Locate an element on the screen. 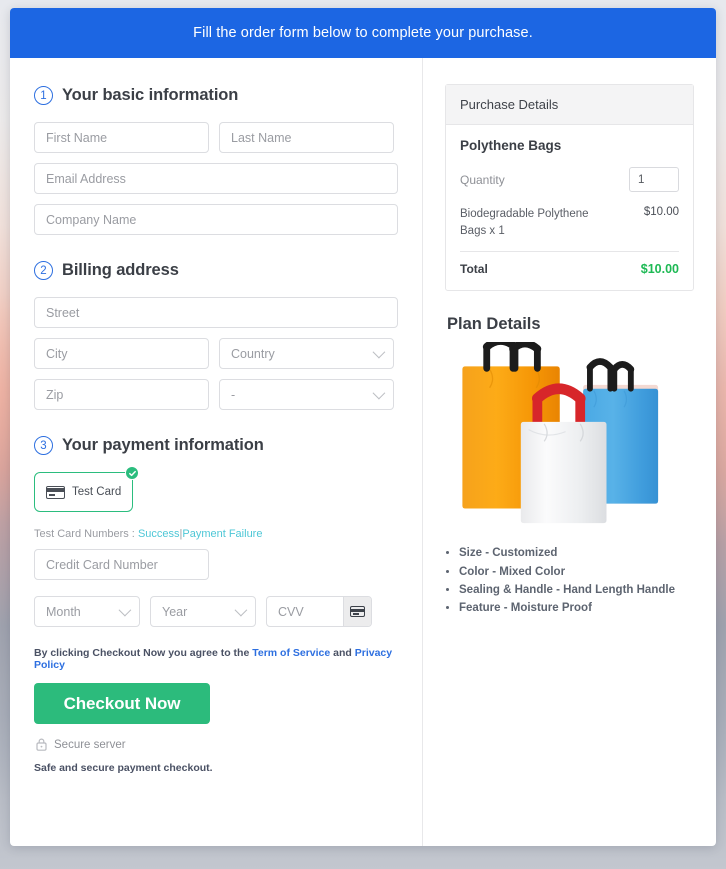 This screenshot has height=869, width=726. step-number-1: 1 is located at coordinates (43, 95).